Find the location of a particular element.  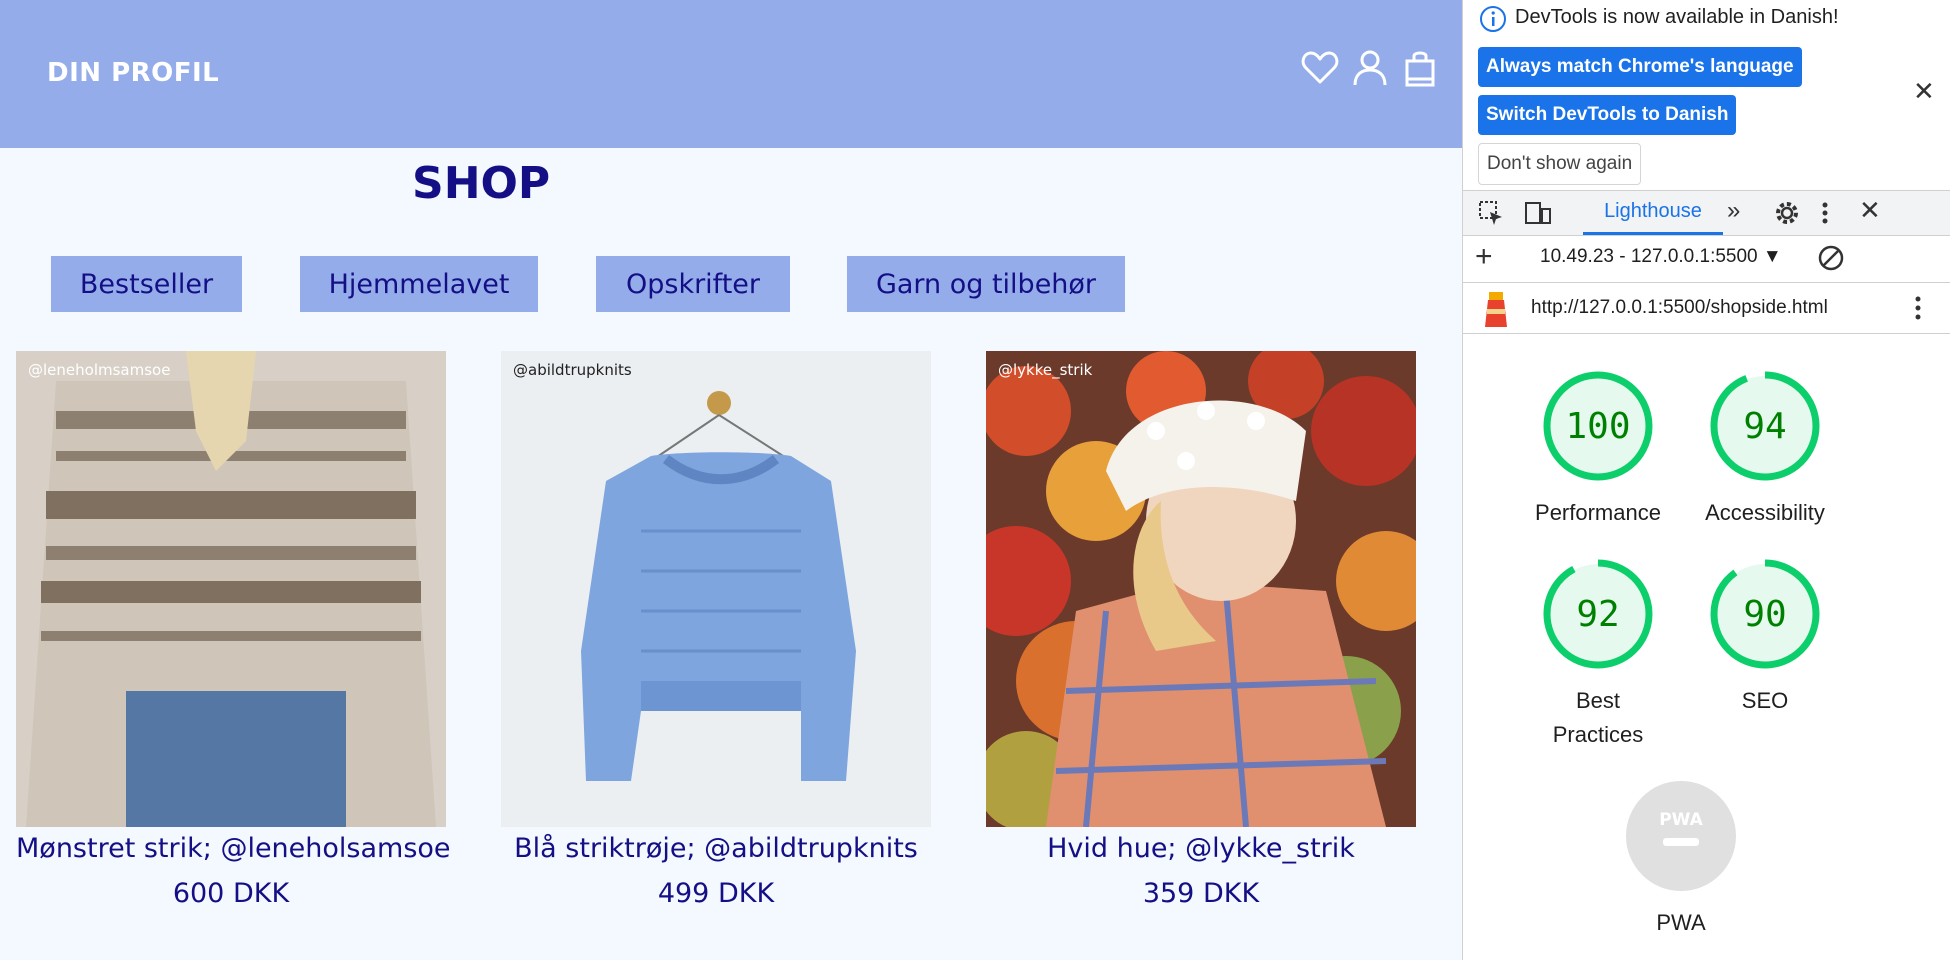

report-select: 10.49.23 - 127.0.0.1:5500 ▼ is located at coordinates (1661, 257).